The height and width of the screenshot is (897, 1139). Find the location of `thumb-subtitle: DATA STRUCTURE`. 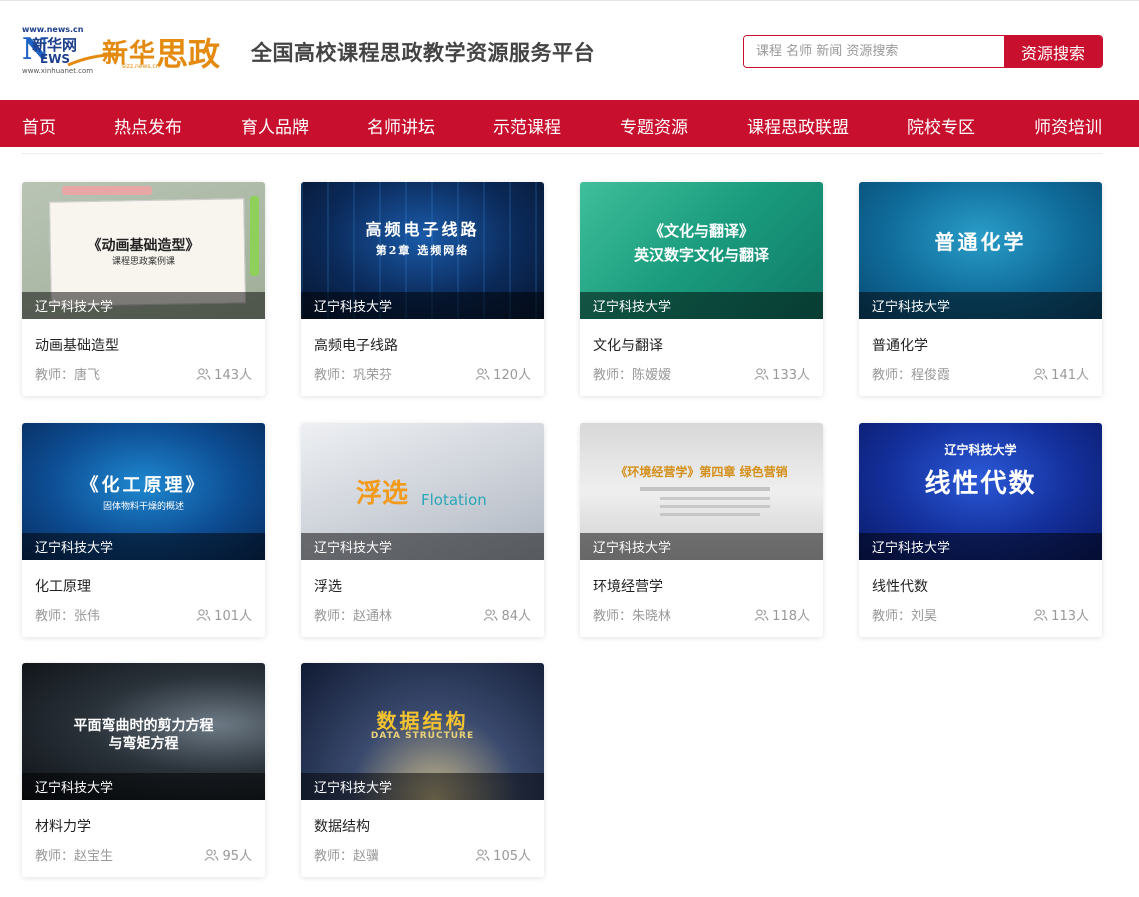

thumb-subtitle: DATA STRUCTURE is located at coordinates (422, 736).